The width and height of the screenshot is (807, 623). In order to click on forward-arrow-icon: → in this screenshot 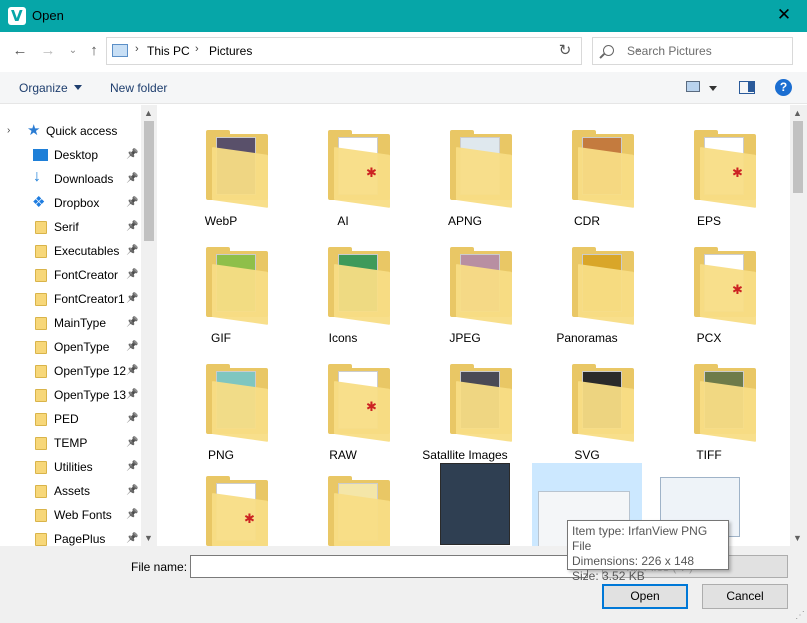, I will do `click(48, 51)`.